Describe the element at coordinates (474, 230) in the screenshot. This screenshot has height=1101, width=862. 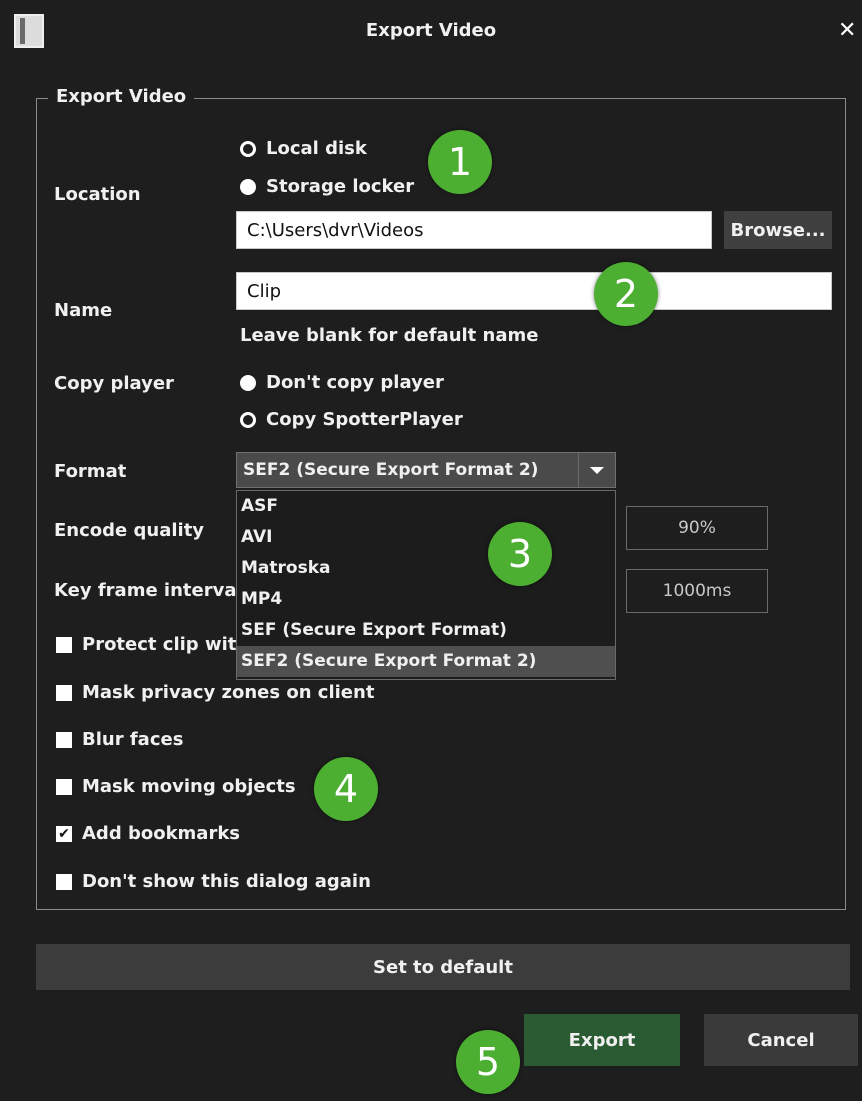
I see `location-path-input: C:\Users\dvr\Videos` at that location.